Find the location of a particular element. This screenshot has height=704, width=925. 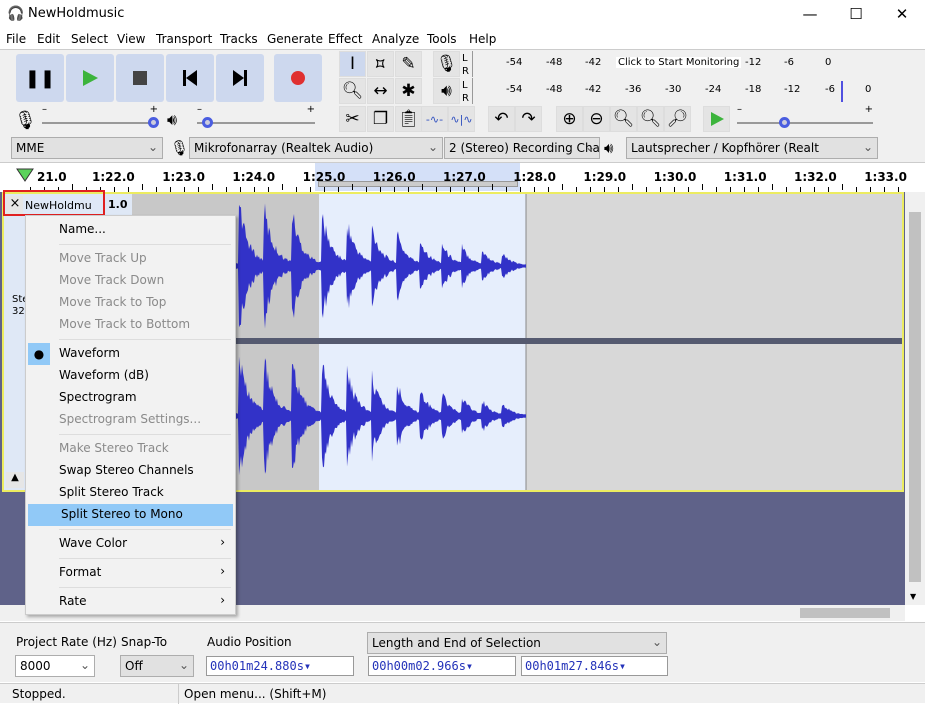

meter-tick-label: -30 is located at coordinates (673, 89).